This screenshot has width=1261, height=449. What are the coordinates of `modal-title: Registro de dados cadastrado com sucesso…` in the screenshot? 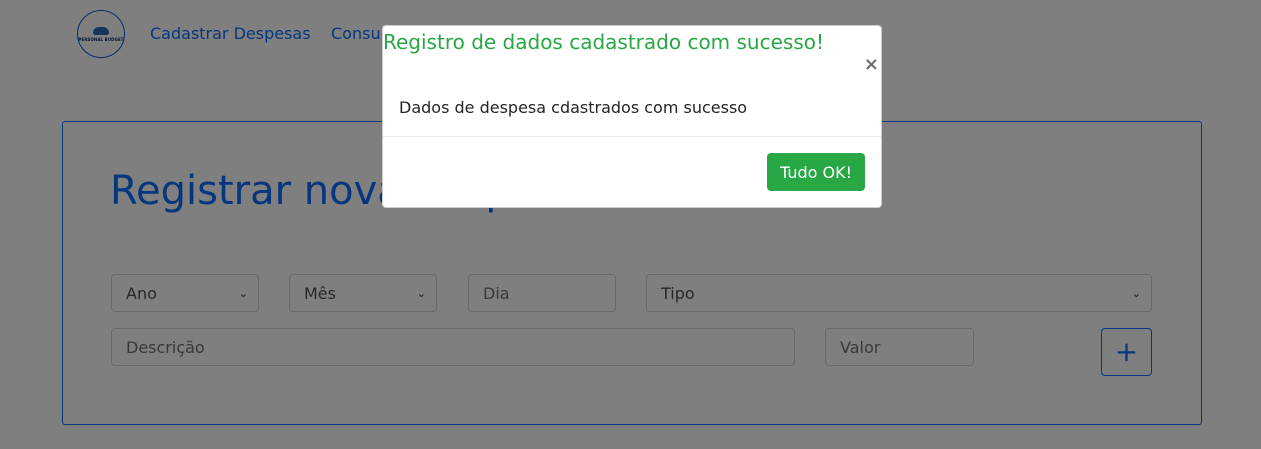 It's located at (604, 42).